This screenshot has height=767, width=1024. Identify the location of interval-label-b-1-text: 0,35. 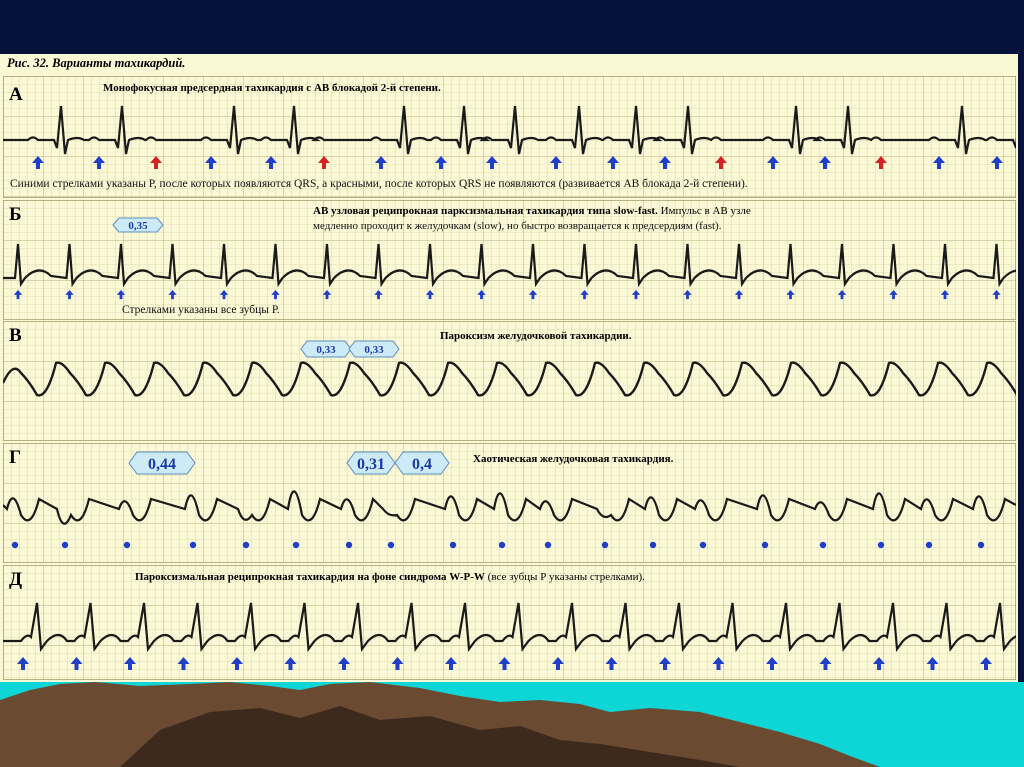
(138, 226).